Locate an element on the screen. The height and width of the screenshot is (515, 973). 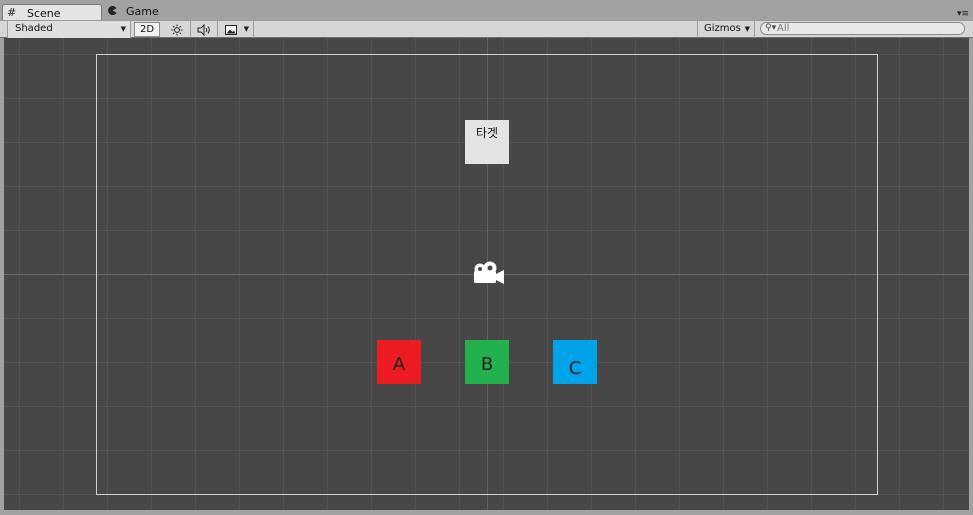
search-input is located at coordinates (867, 28).